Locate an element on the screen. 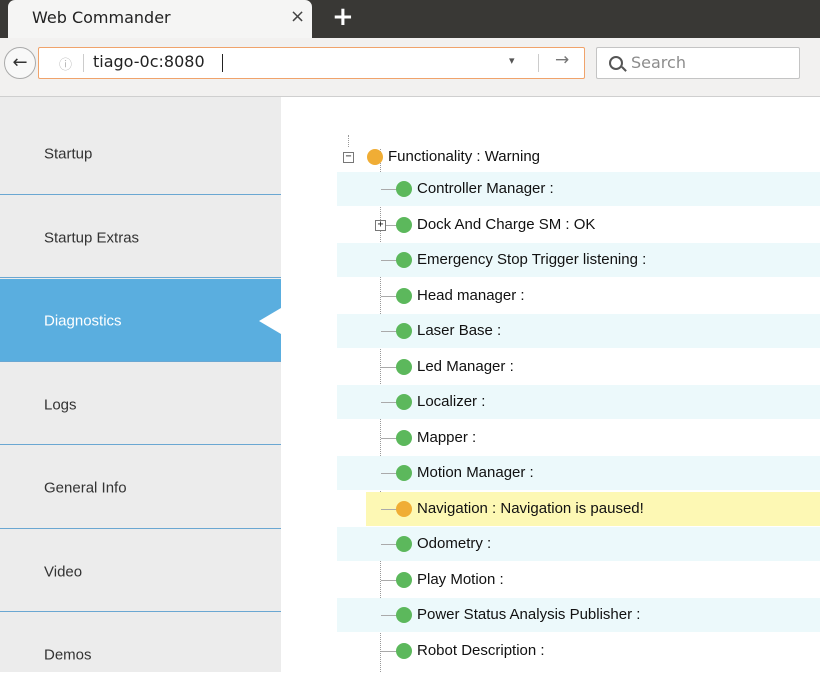 This screenshot has width=820, height=696. collapse-icon: − is located at coordinates (348, 157).